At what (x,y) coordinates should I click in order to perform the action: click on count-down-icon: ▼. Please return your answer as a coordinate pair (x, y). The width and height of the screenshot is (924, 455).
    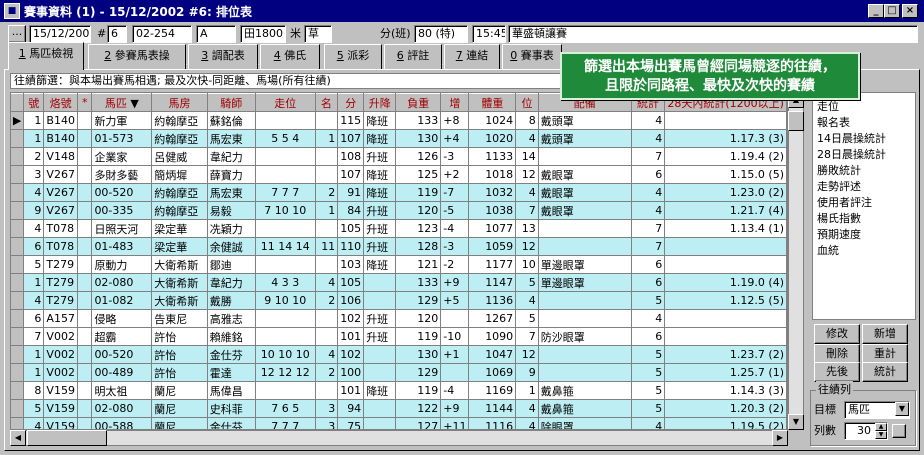
    Looking at the image, I should click on (881, 435).